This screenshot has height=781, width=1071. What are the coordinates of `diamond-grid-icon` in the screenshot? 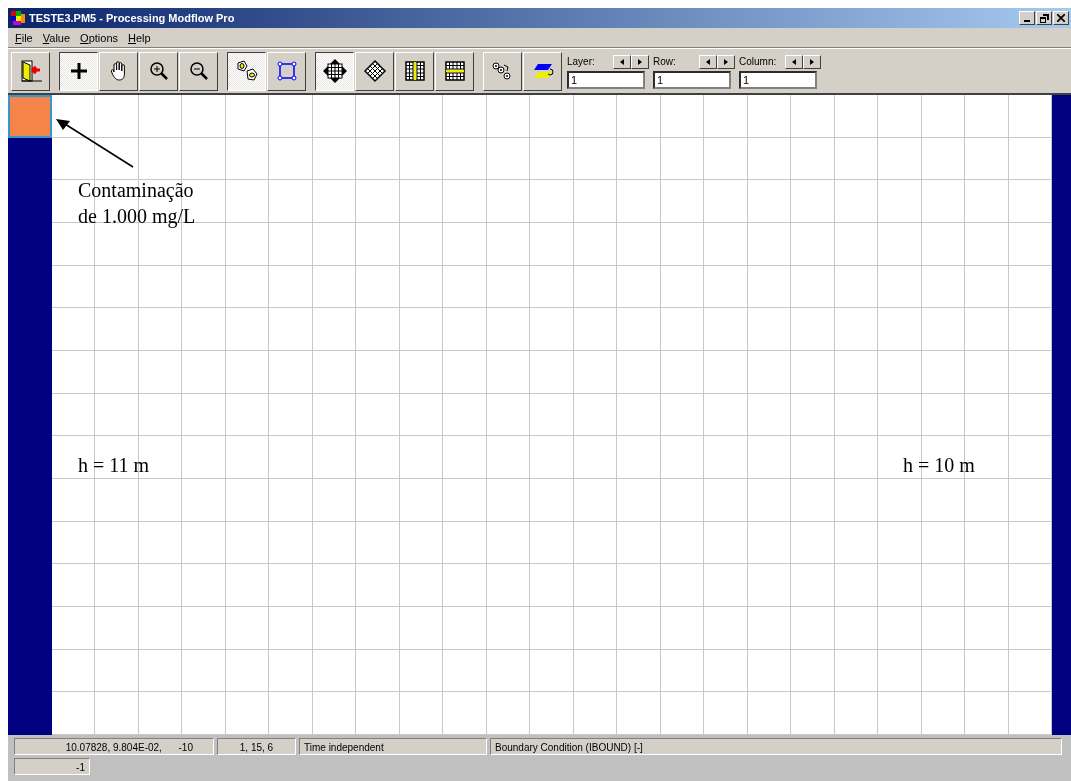 It's located at (374, 71).